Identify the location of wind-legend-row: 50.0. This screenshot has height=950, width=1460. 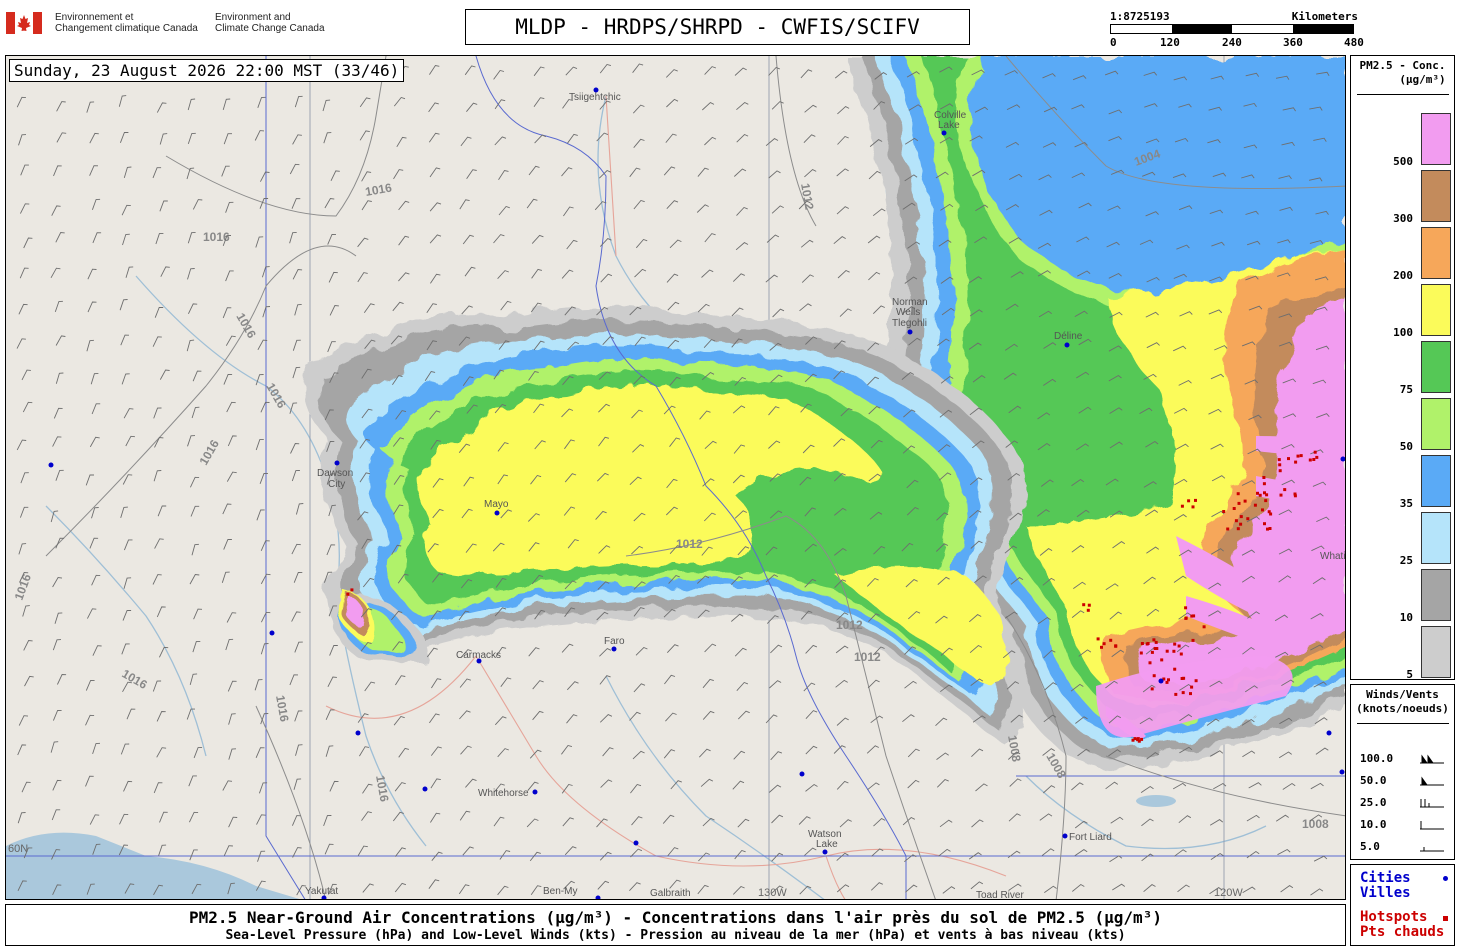
(1405, 781).